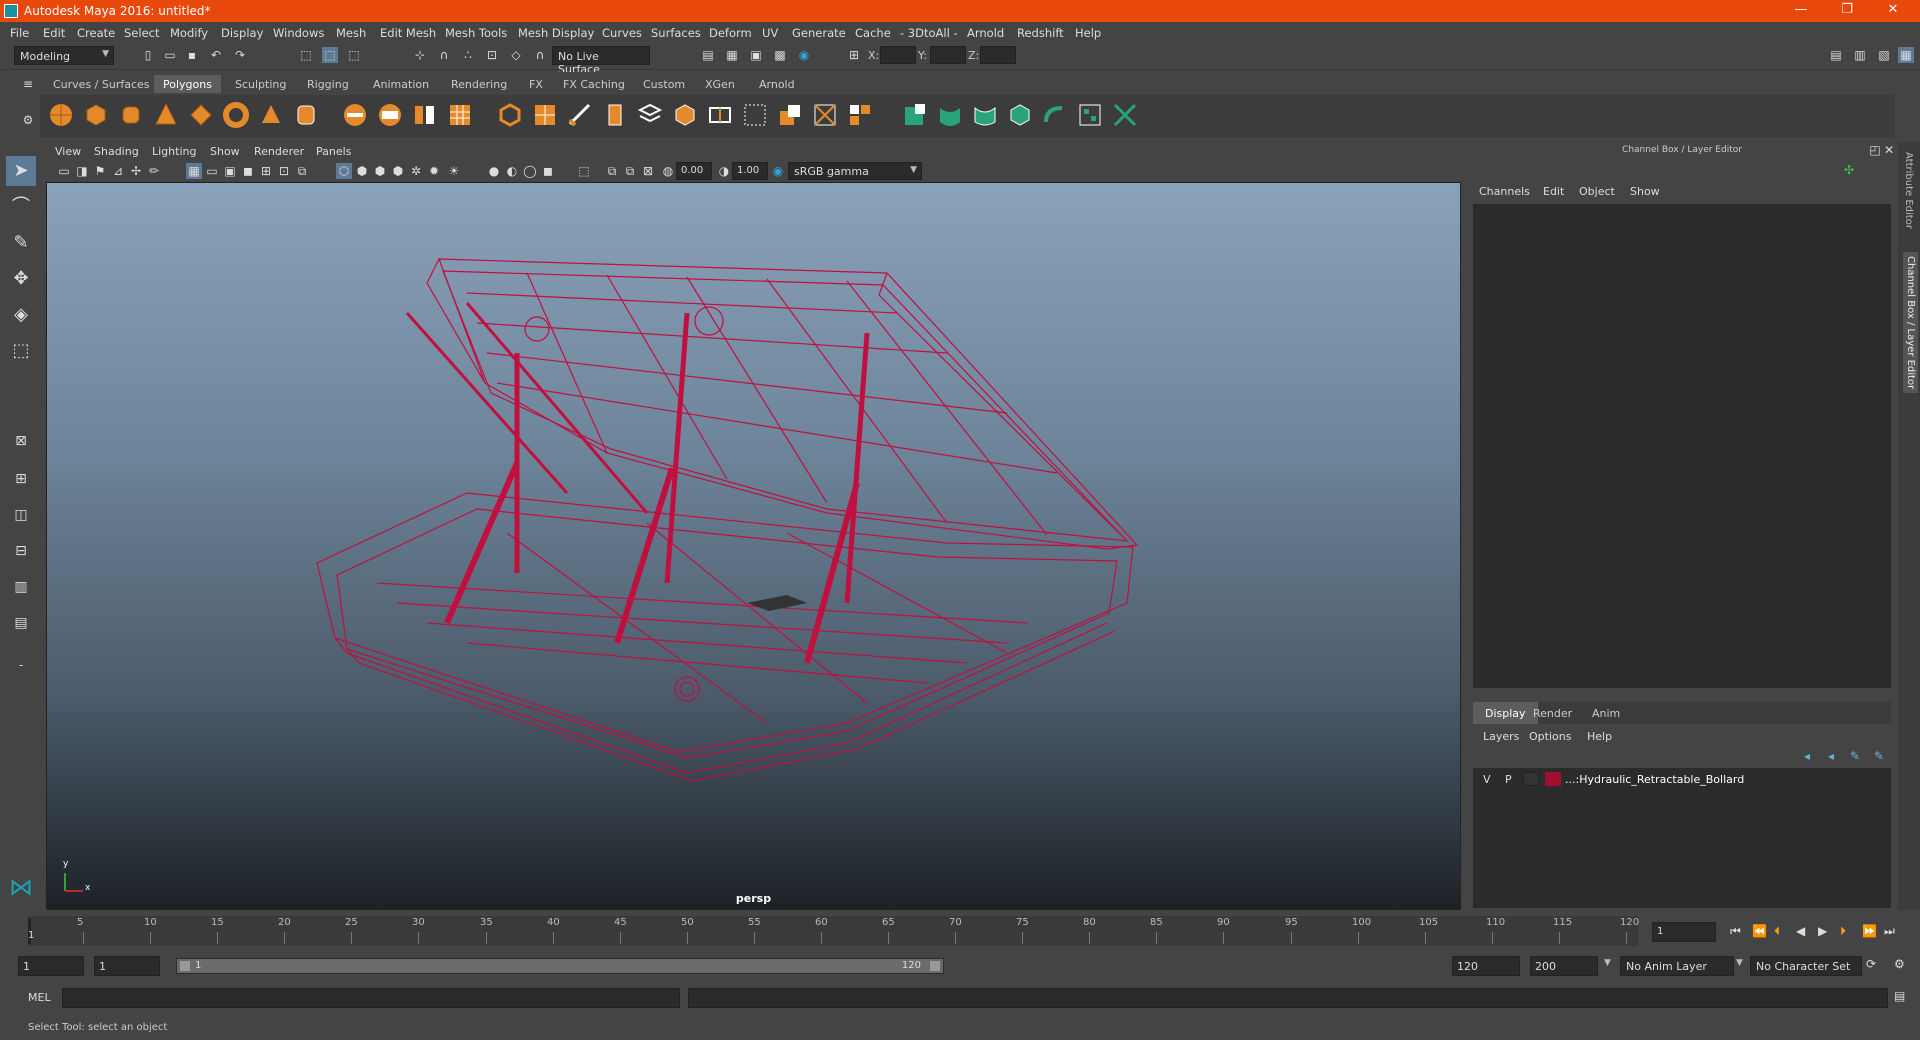 The image size is (1920, 1040). What do you see at coordinates (1777, 931) in the screenshot?
I see `step-back-frame-icon: ⏴` at bounding box center [1777, 931].